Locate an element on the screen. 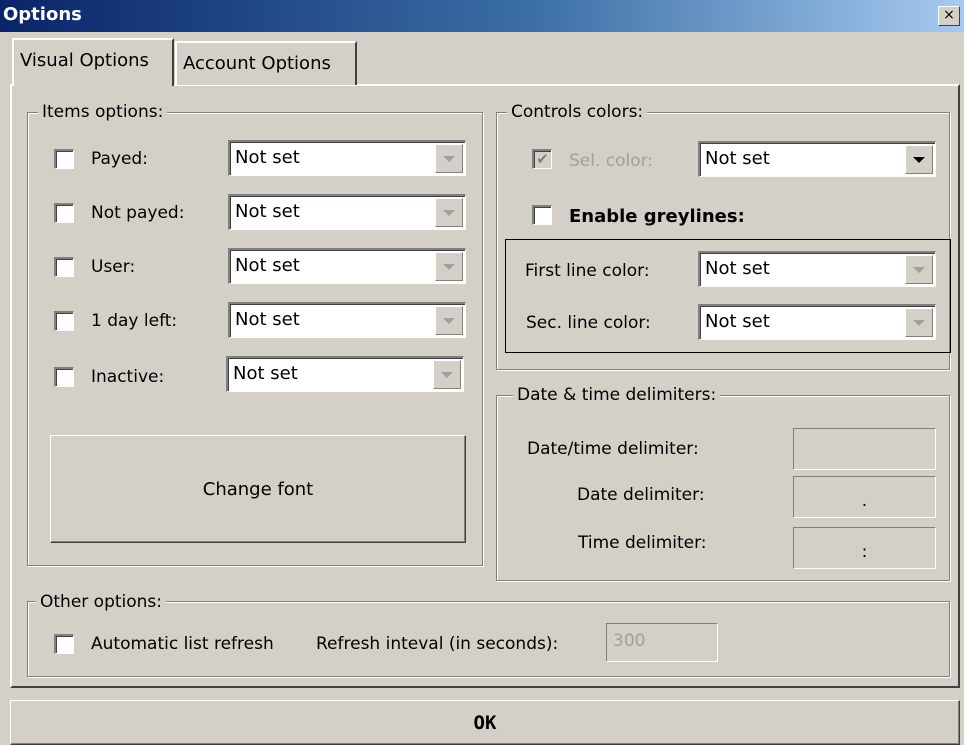 This screenshot has height=745, width=964. enable-greylines-checkbox is located at coordinates (542, 215).